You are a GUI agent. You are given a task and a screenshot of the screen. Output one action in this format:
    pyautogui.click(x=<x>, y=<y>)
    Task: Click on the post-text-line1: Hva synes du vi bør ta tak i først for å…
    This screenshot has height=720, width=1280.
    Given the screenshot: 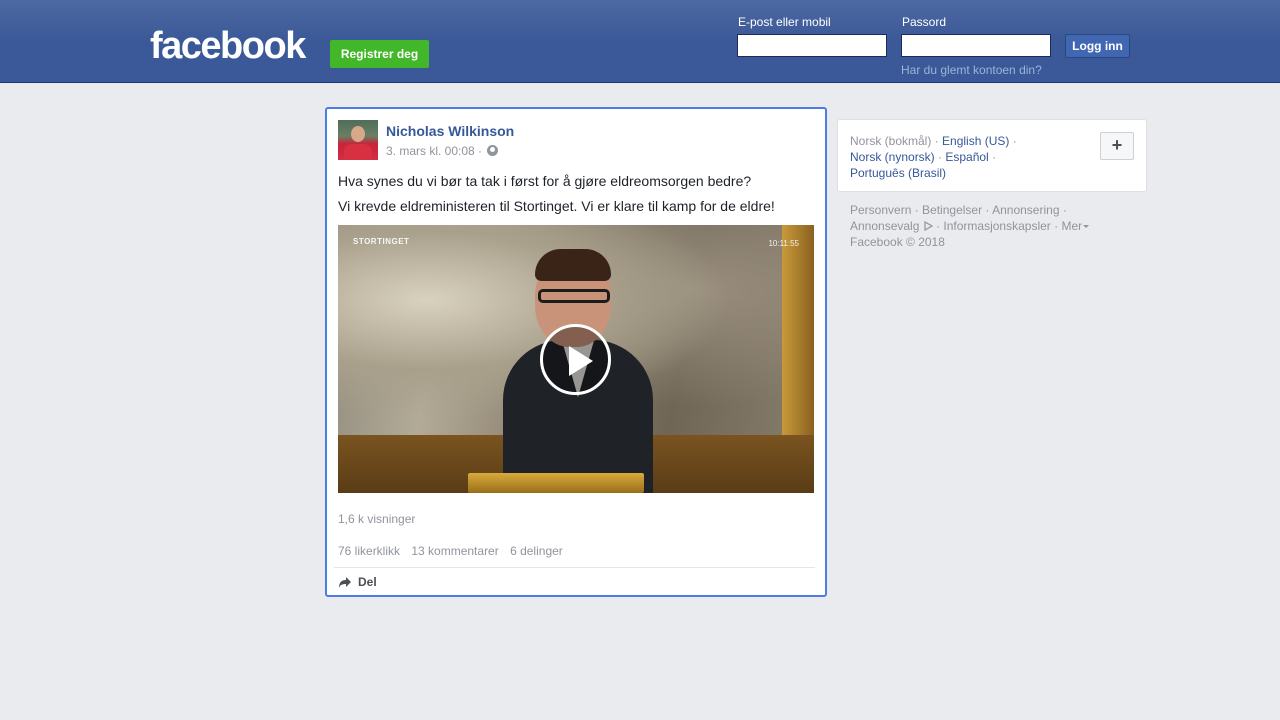 What is the action you would take?
    pyautogui.click(x=545, y=181)
    